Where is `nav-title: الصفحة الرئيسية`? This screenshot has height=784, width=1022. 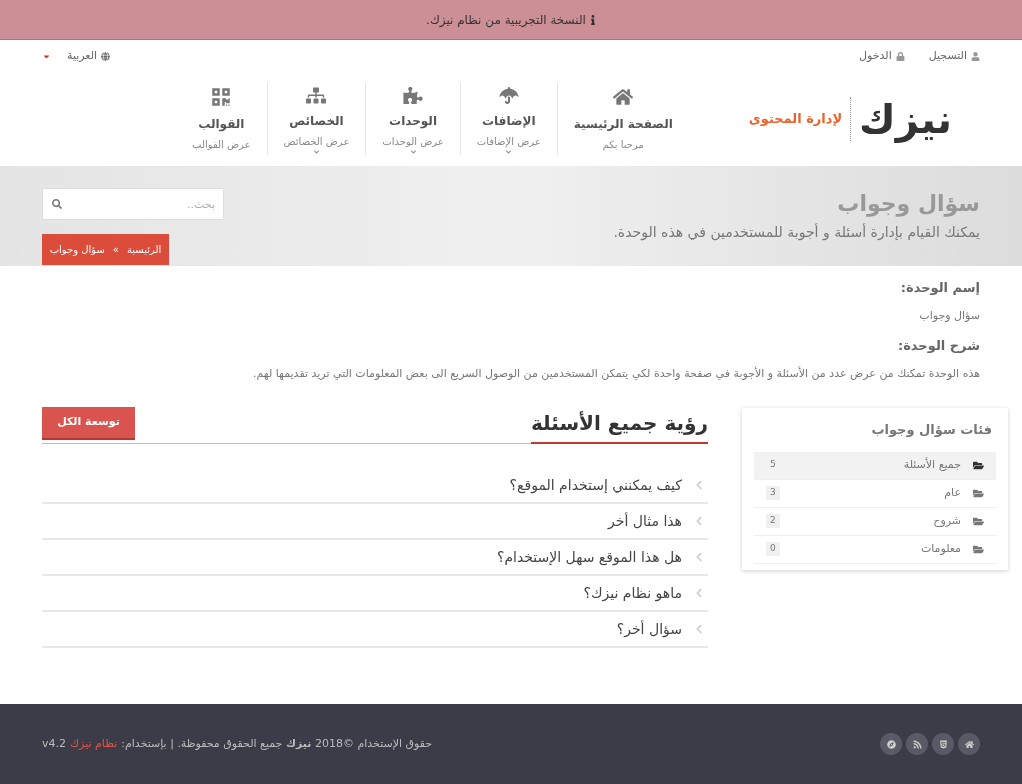
nav-title: الصفحة الرئيسية is located at coordinates (623, 124).